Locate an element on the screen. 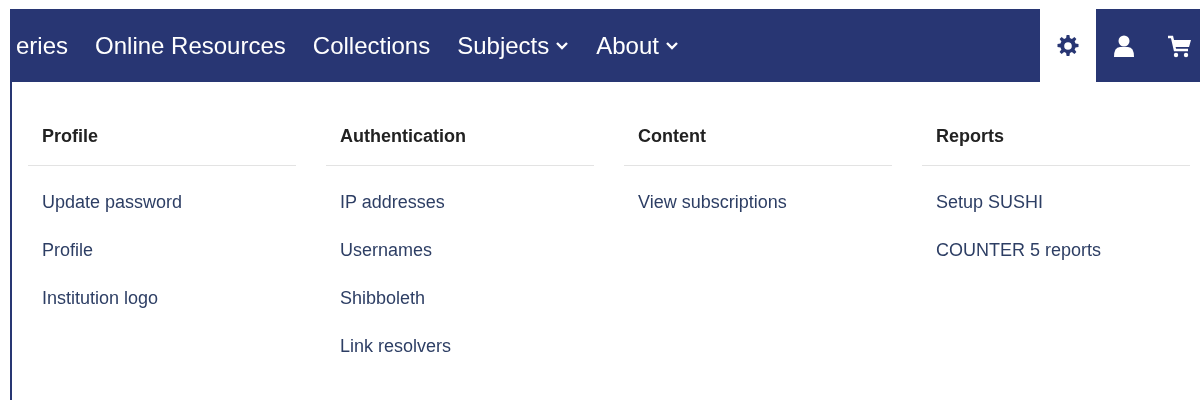 This screenshot has width=1200, height=400. nav-link: Subjects is located at coordinates (513, 45).